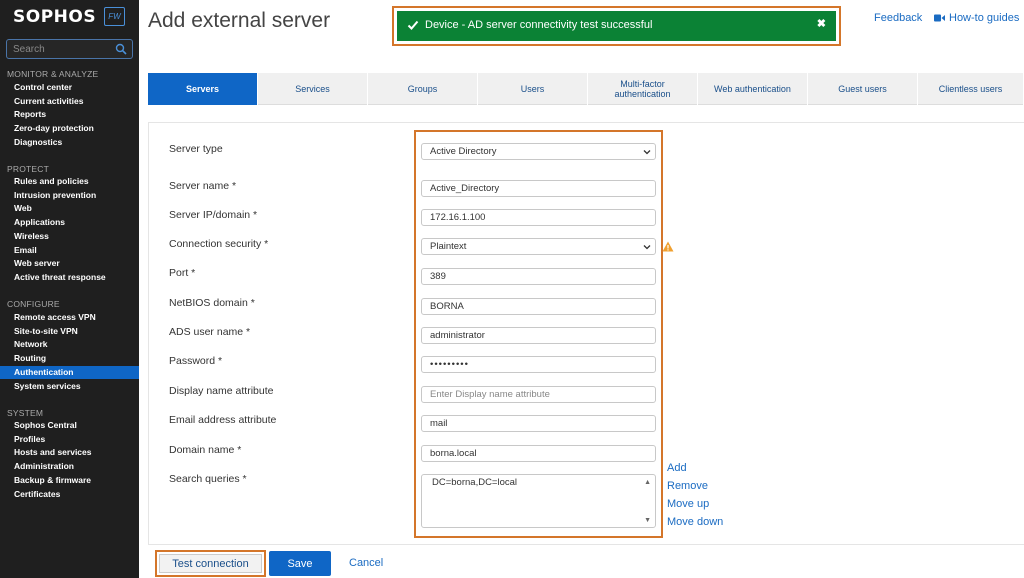  I want to click on label-ads-user: ADS user name *, so click(210, 332).